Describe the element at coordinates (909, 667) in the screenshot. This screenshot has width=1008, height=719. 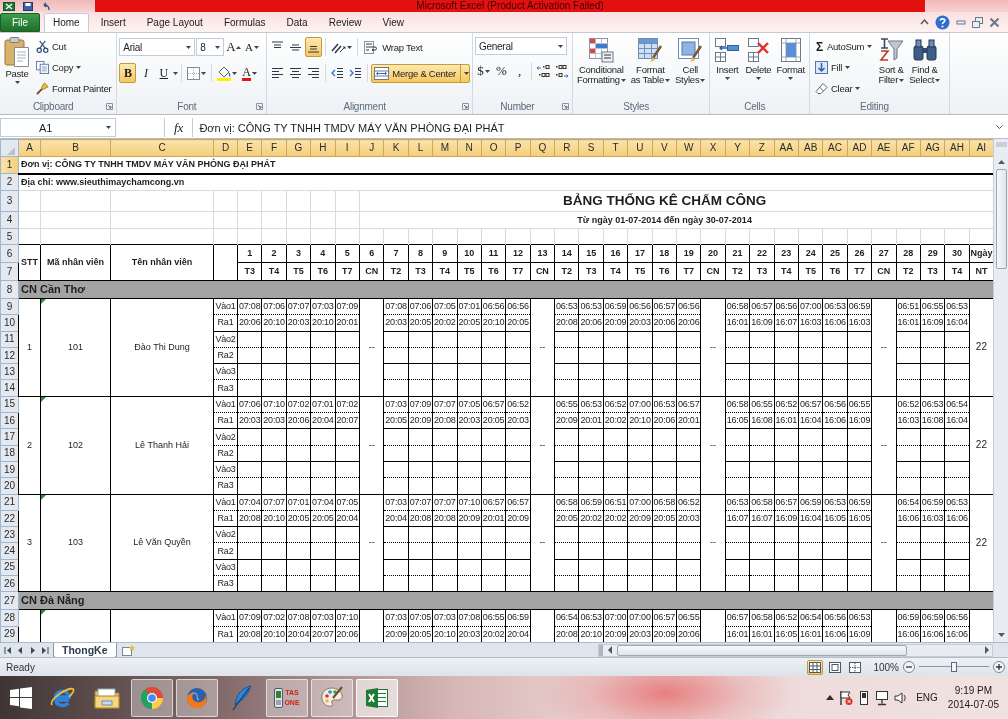
I see `zoom-out-icon` at that location.